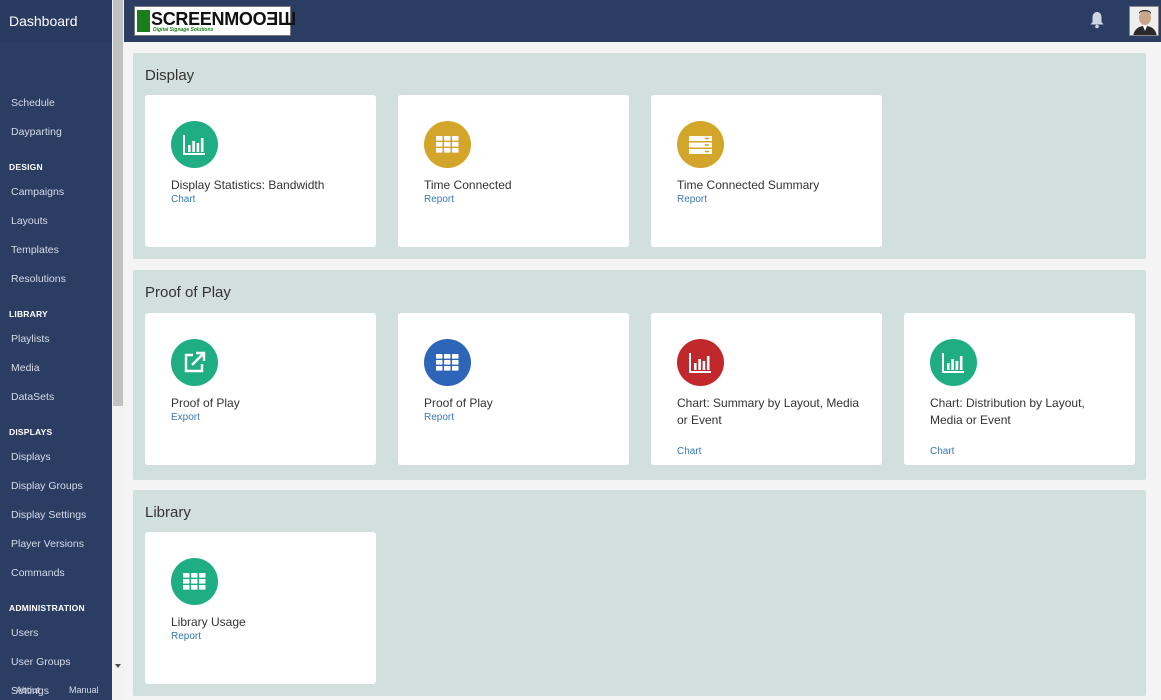 Image resolution: width=1161 pixels, height=700 pixels. Describe the element at coordinates (28, 314) in the screenshot. I see `sidebar-header-library: LIBRARY` at that location.